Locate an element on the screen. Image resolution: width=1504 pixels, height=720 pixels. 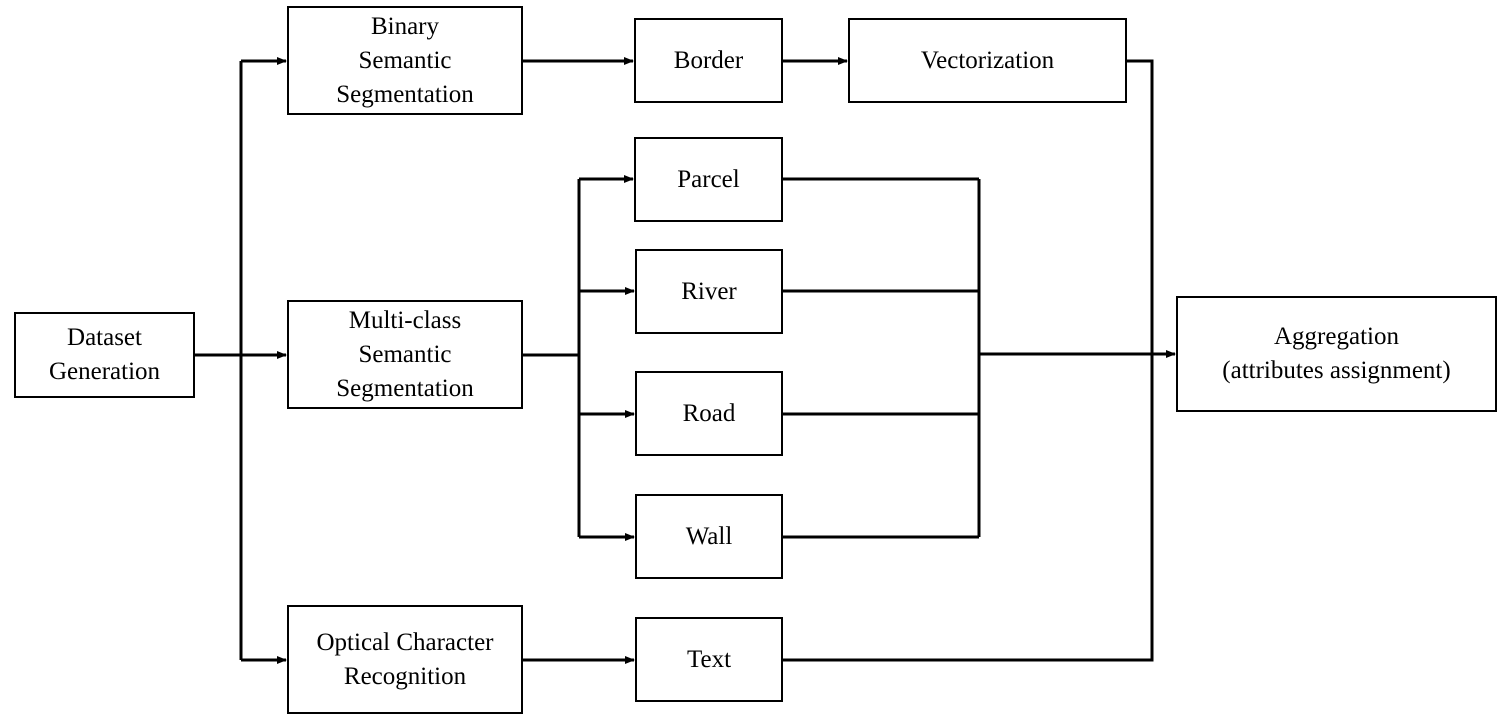
node-optical-character-recognition: Optical Character Recognition is located at coordinates (405, 659).